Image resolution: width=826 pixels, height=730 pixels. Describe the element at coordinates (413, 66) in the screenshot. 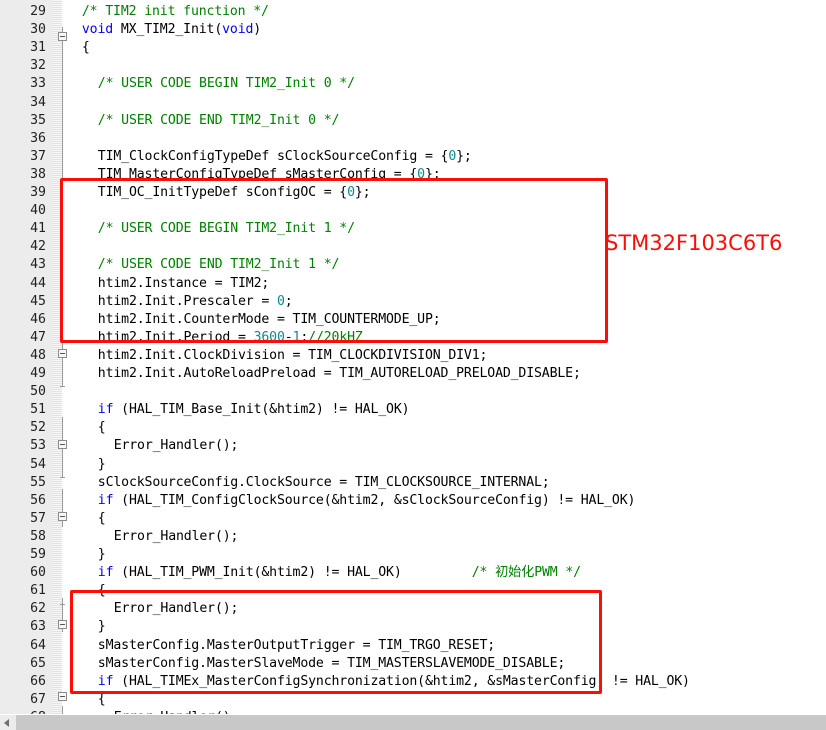

I see `code-line: 32` at that location.